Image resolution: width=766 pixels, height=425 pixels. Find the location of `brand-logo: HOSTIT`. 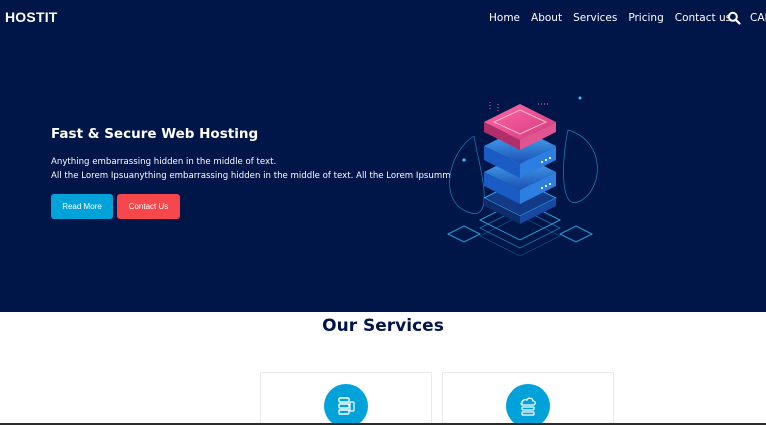

brand-logo: HOSTIT is located at coordinates (31, 17).